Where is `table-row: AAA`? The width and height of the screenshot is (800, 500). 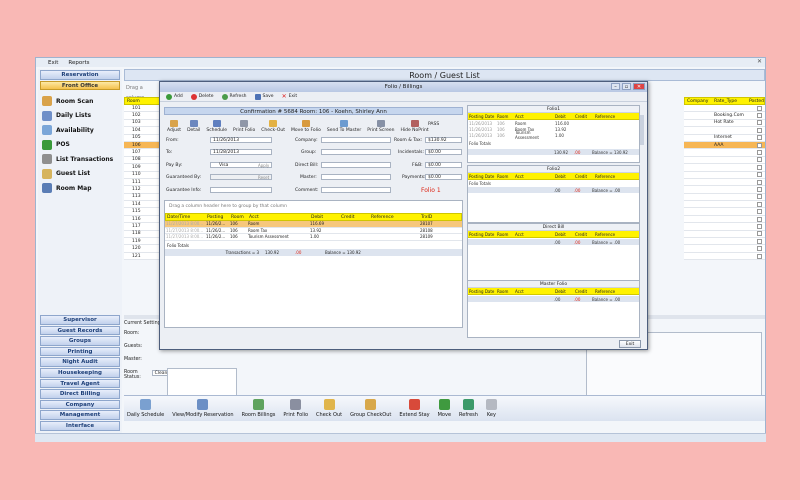 table-row: AAA is located at coordinates (724, 145).